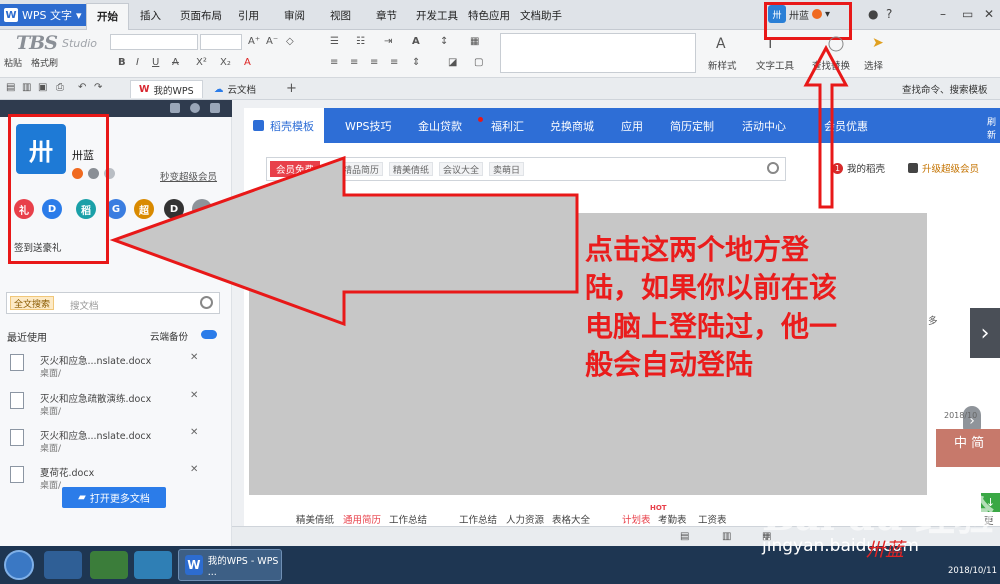  What do you see at coordinates (461, 169) in the screenshot?
I see `tag-chip: 会议大全` at bounding box center [461, 169].